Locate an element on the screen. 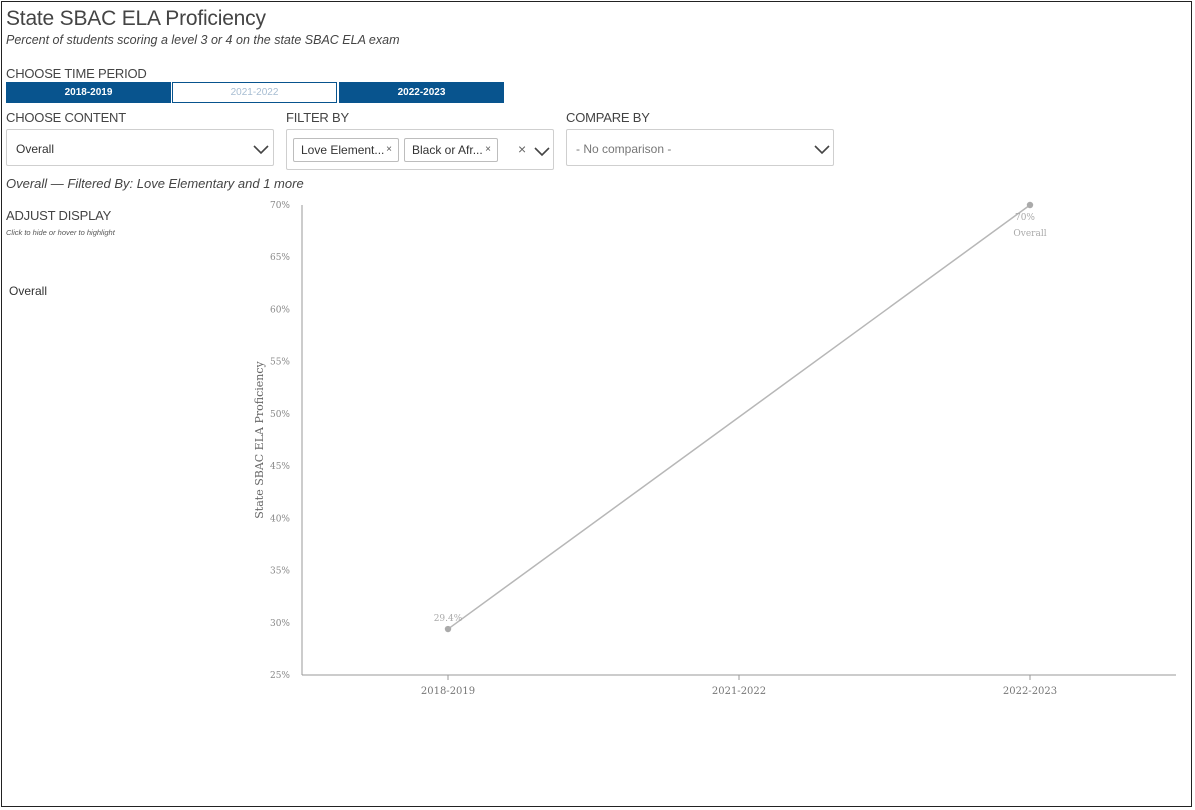 This screenshot has width=1195, height=810. y-tick-label: 55% is located at coordinates (280, 363).